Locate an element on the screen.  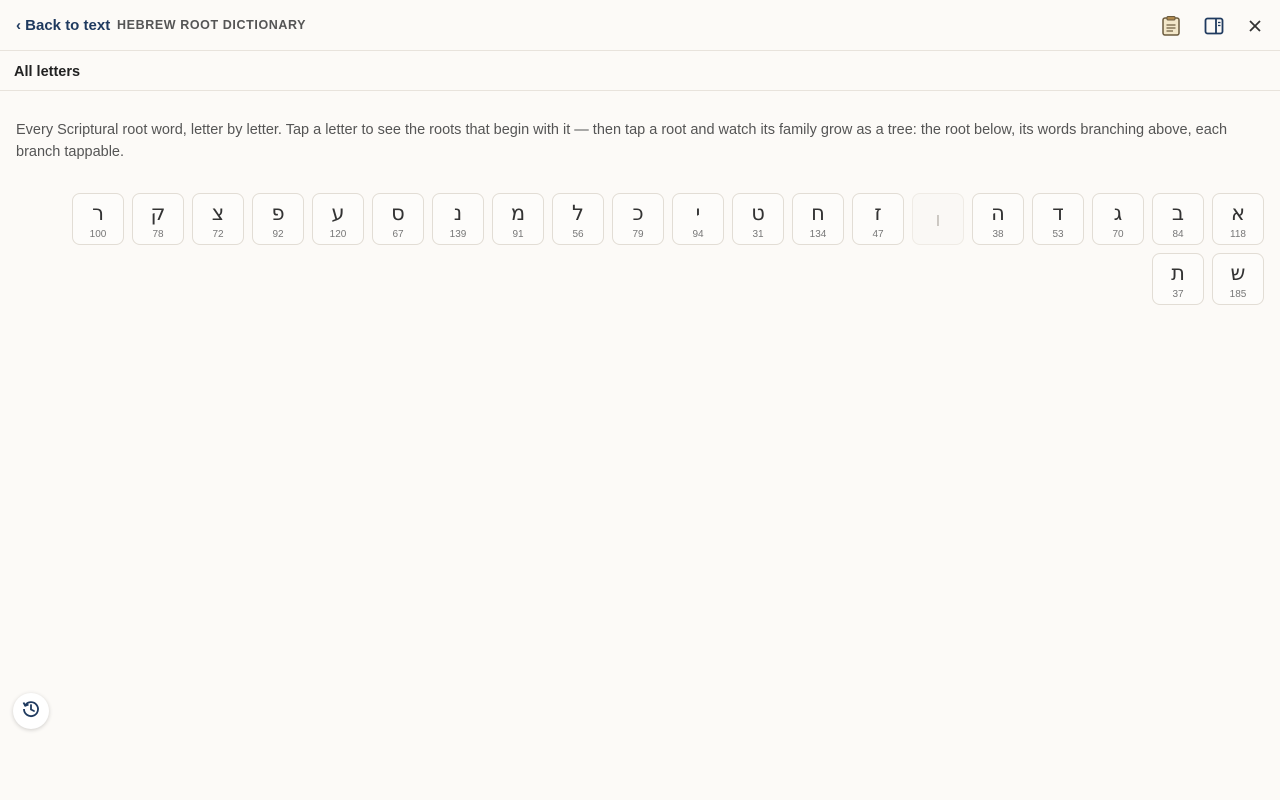
letter-glyph: כ is located at coordinates (638, 213).